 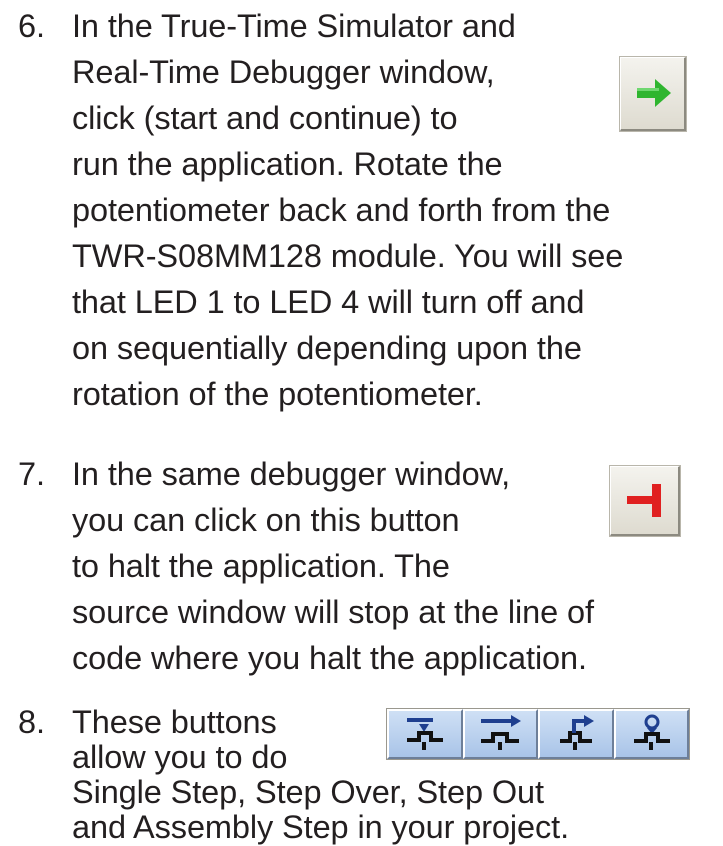 What do you see at coordinates (333, 612) in the screenshot?
I see `step-text-line: source window will stop at the line of` at bounding box center [333, 612].